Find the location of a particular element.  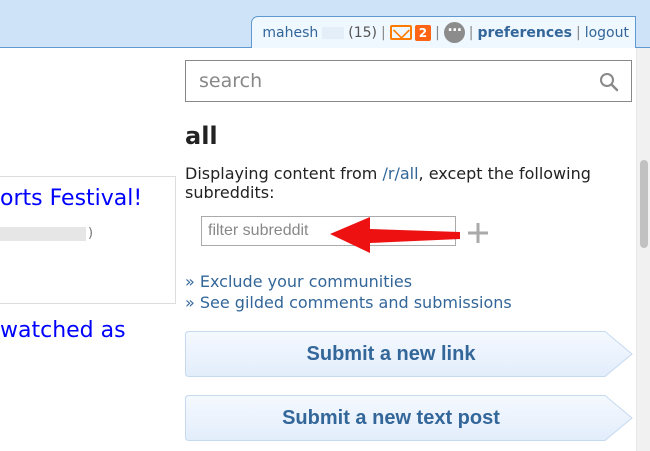

username-link: mahesh is located at coordinates (290, 33).